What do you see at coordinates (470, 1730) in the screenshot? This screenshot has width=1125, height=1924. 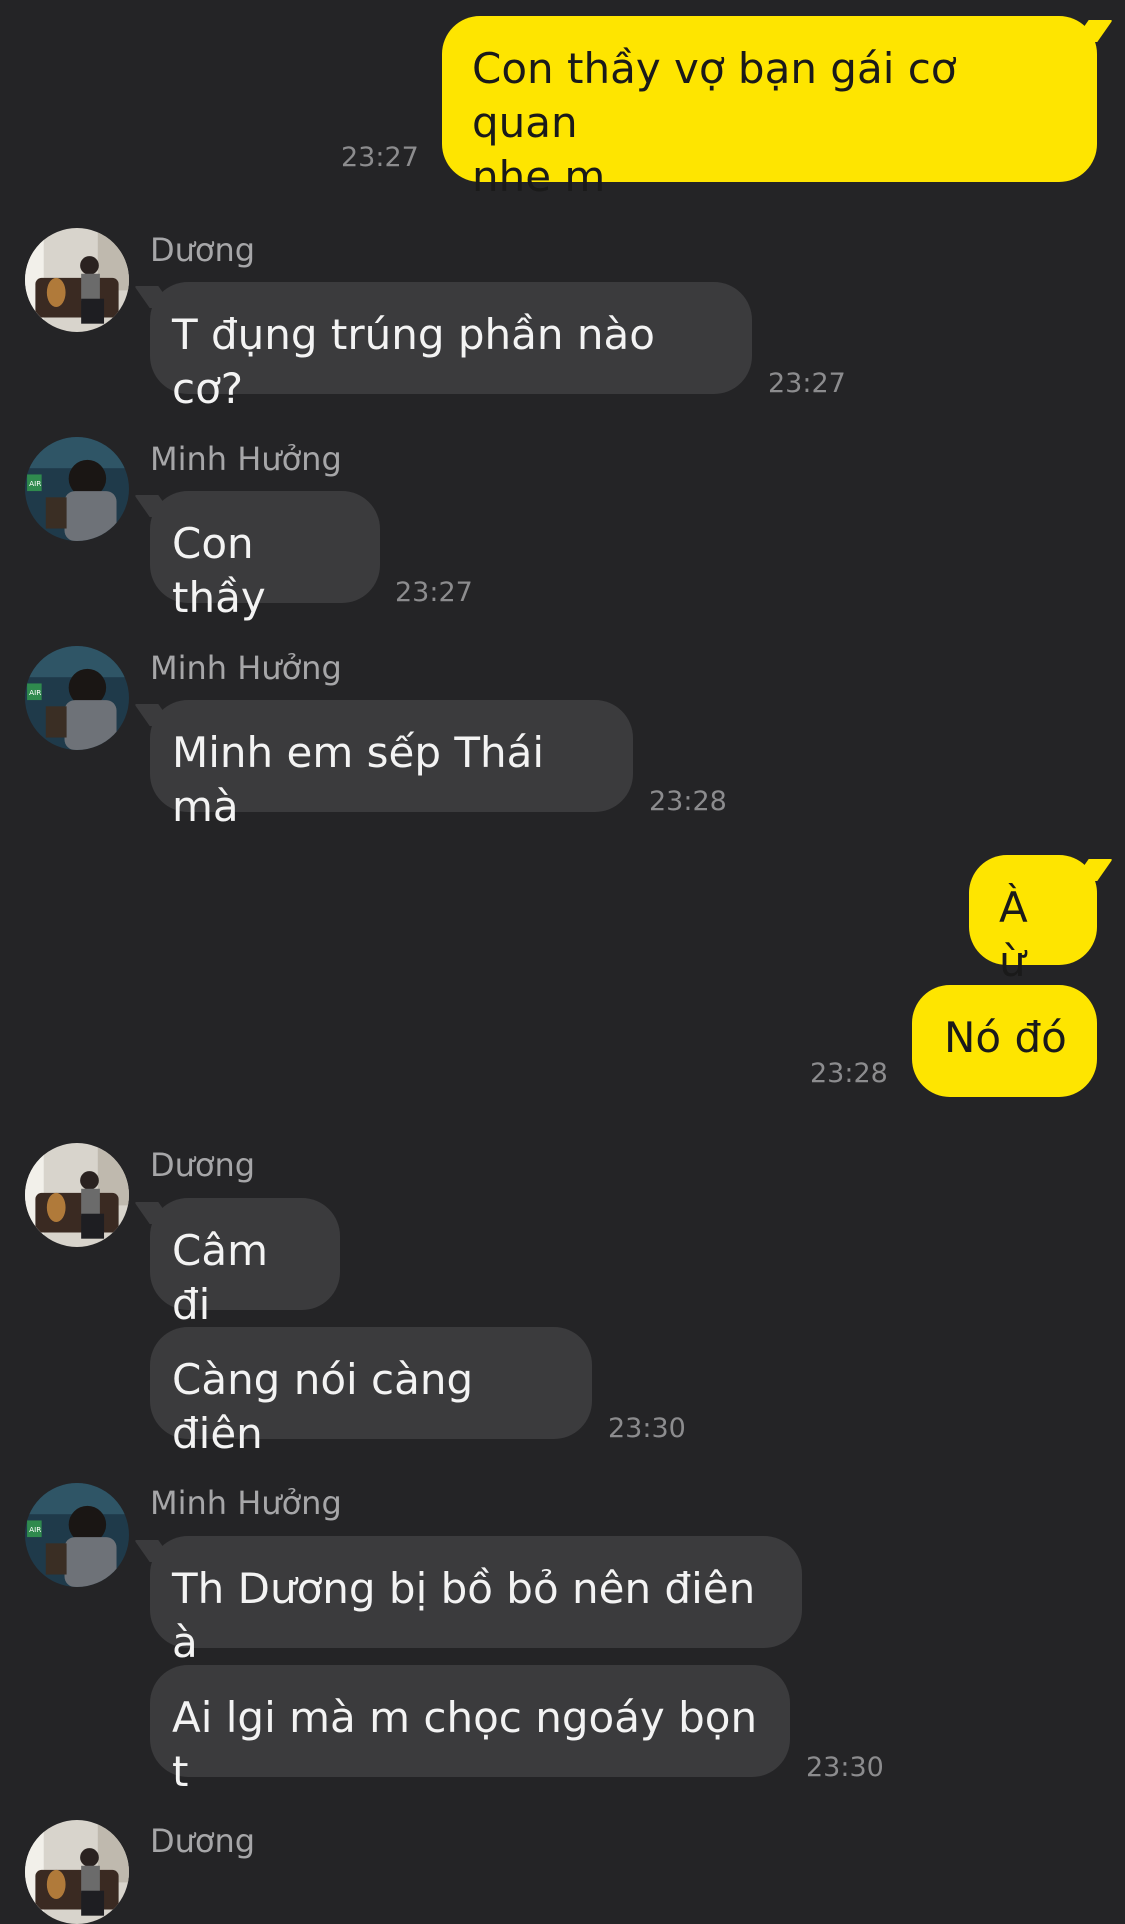 I see `message-bubble-incoming: Ai lgi mà m chọc ngoáy bọn t` at bounding box center [470, 1730].